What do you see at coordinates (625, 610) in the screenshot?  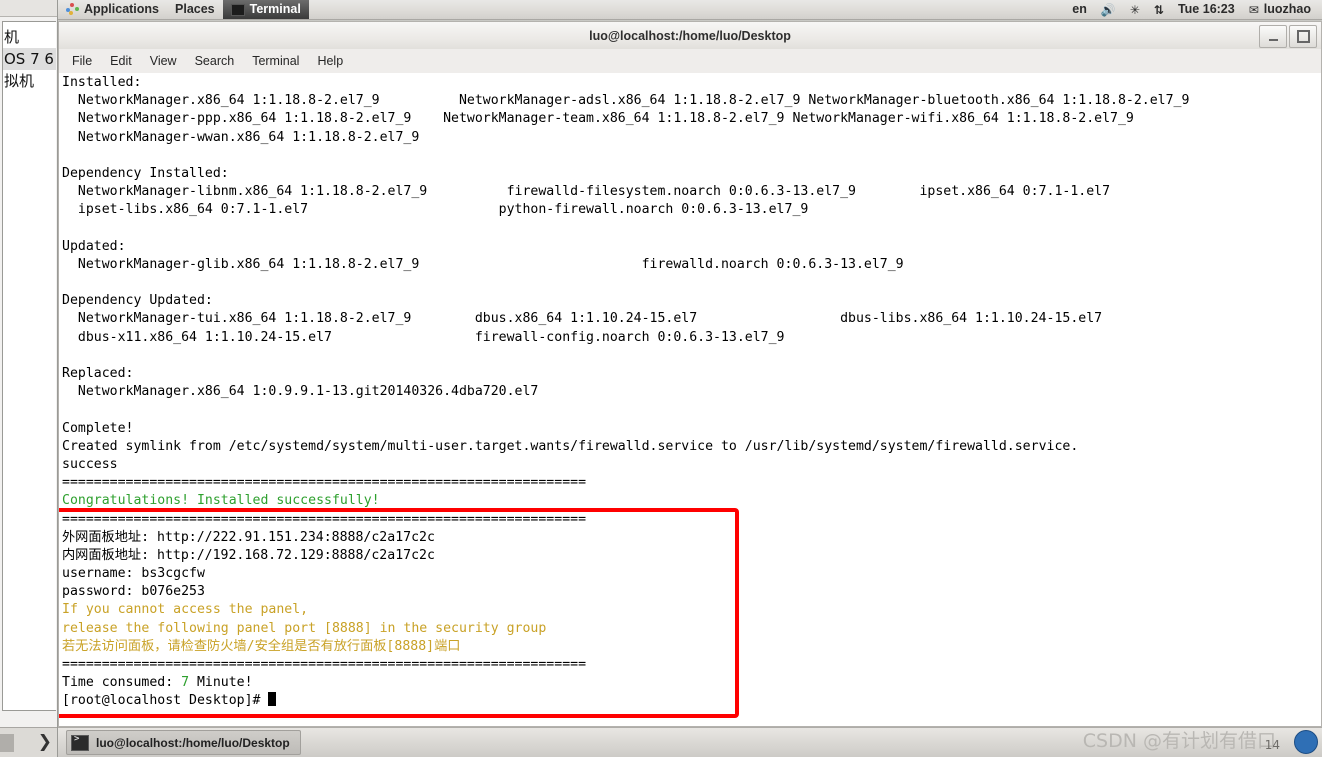 I see `terminal-line: If you cannot access the panel,` at bounding box center [625, 610].